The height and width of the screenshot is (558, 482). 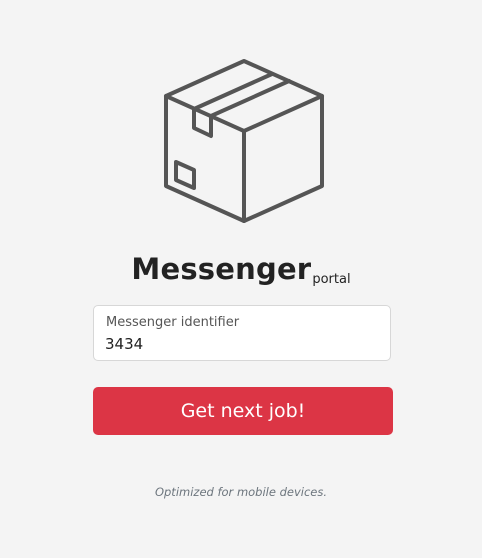 What do you see at coordinates (240, 344) in the screenshot?
I see `messenger-identifier-input` at bounding box center [240, 344].